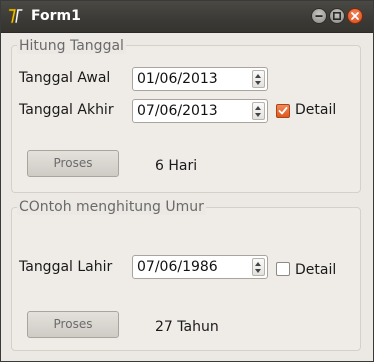  I want to click on age-detail-checkbox, so click(283, 269).